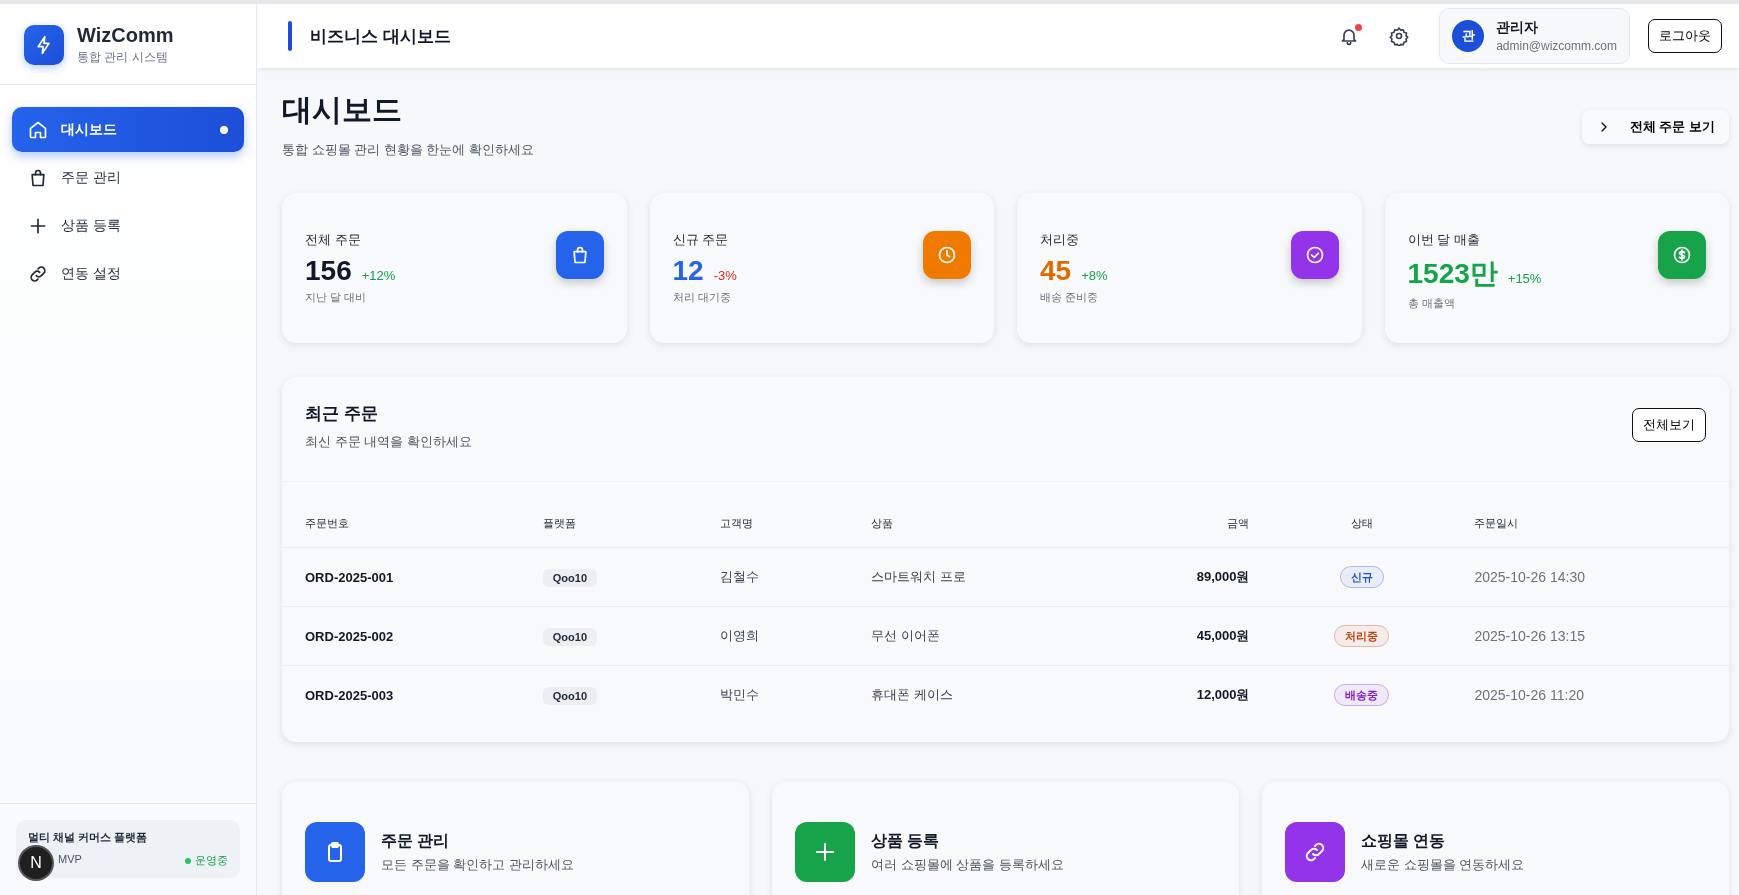  What do you see at coordinates (1590, 524) in the screenshot?
I see `column-header: 주문일시` at bounding box center [1590, 524].